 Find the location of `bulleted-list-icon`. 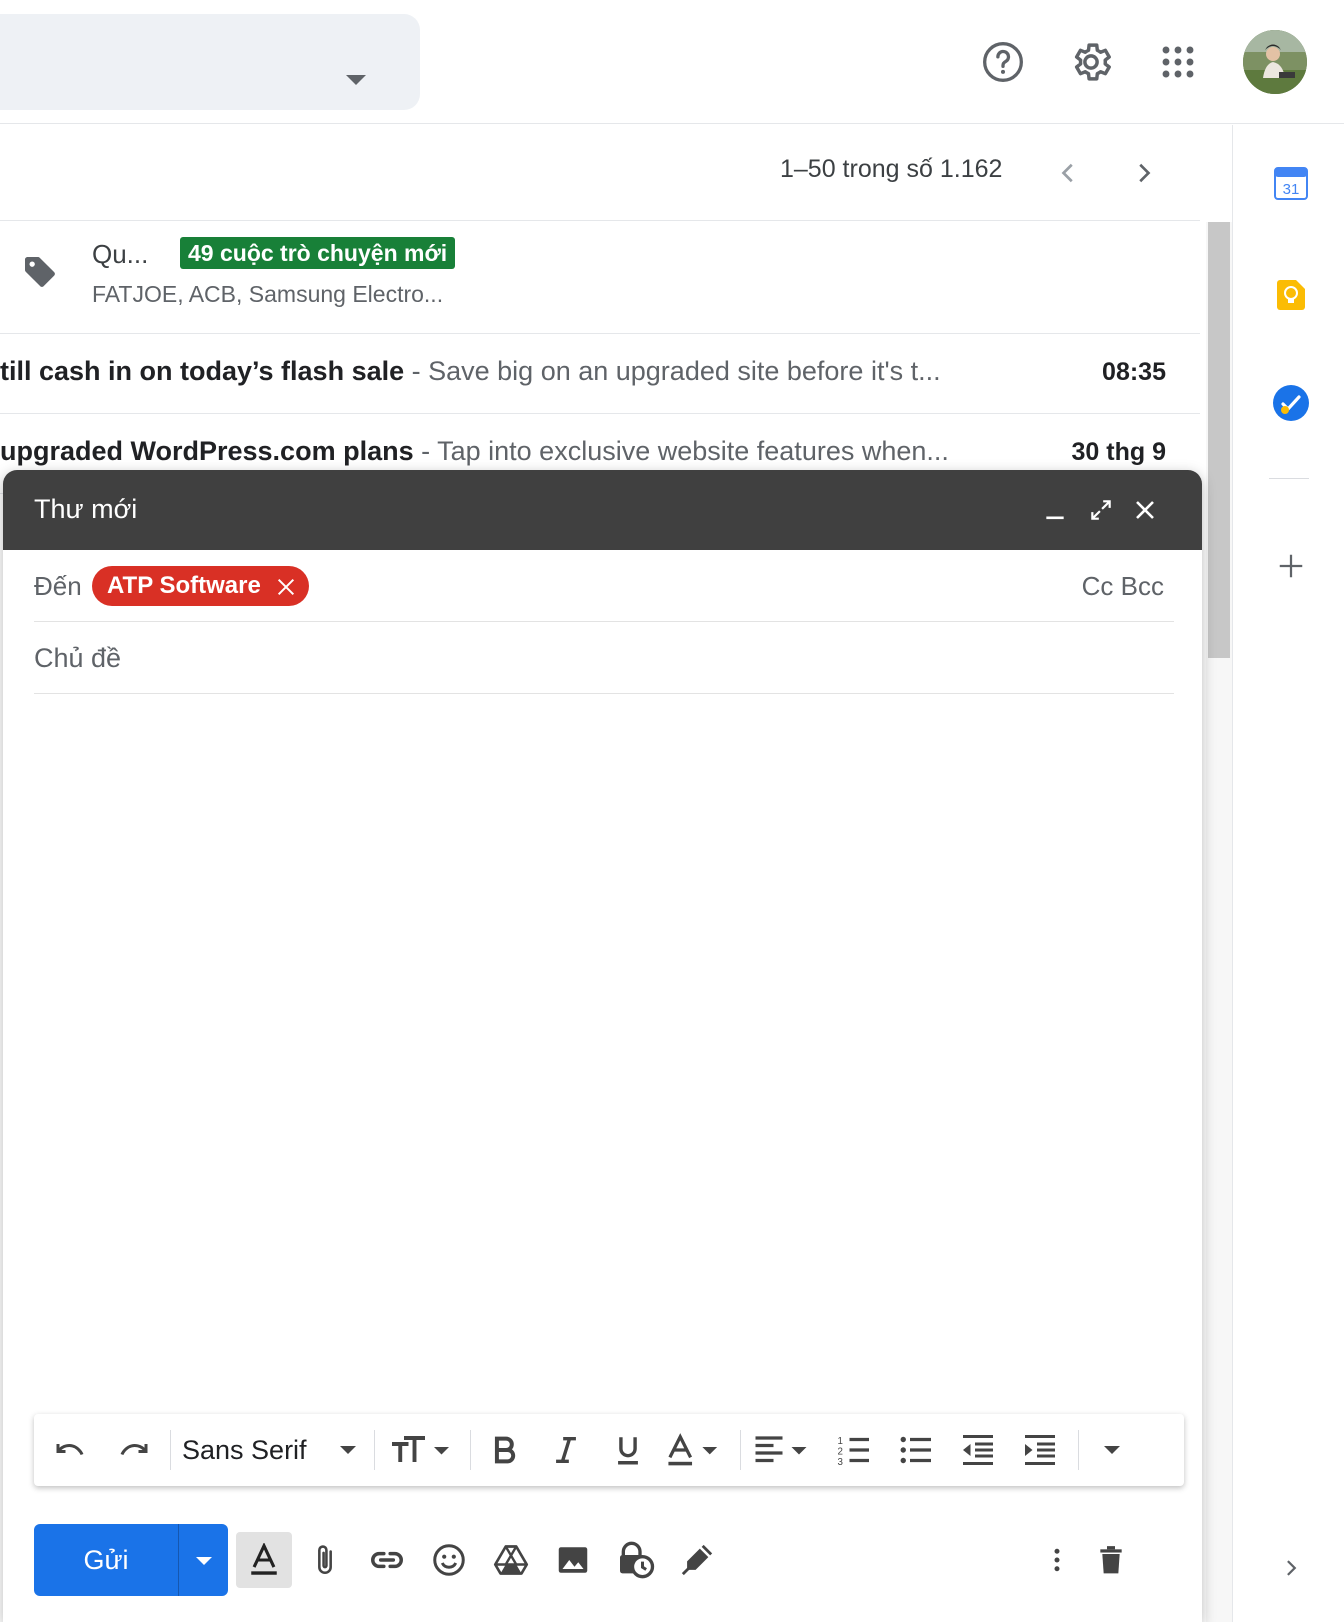

bulleted-list-icon is located at coordinates (916, 1450).